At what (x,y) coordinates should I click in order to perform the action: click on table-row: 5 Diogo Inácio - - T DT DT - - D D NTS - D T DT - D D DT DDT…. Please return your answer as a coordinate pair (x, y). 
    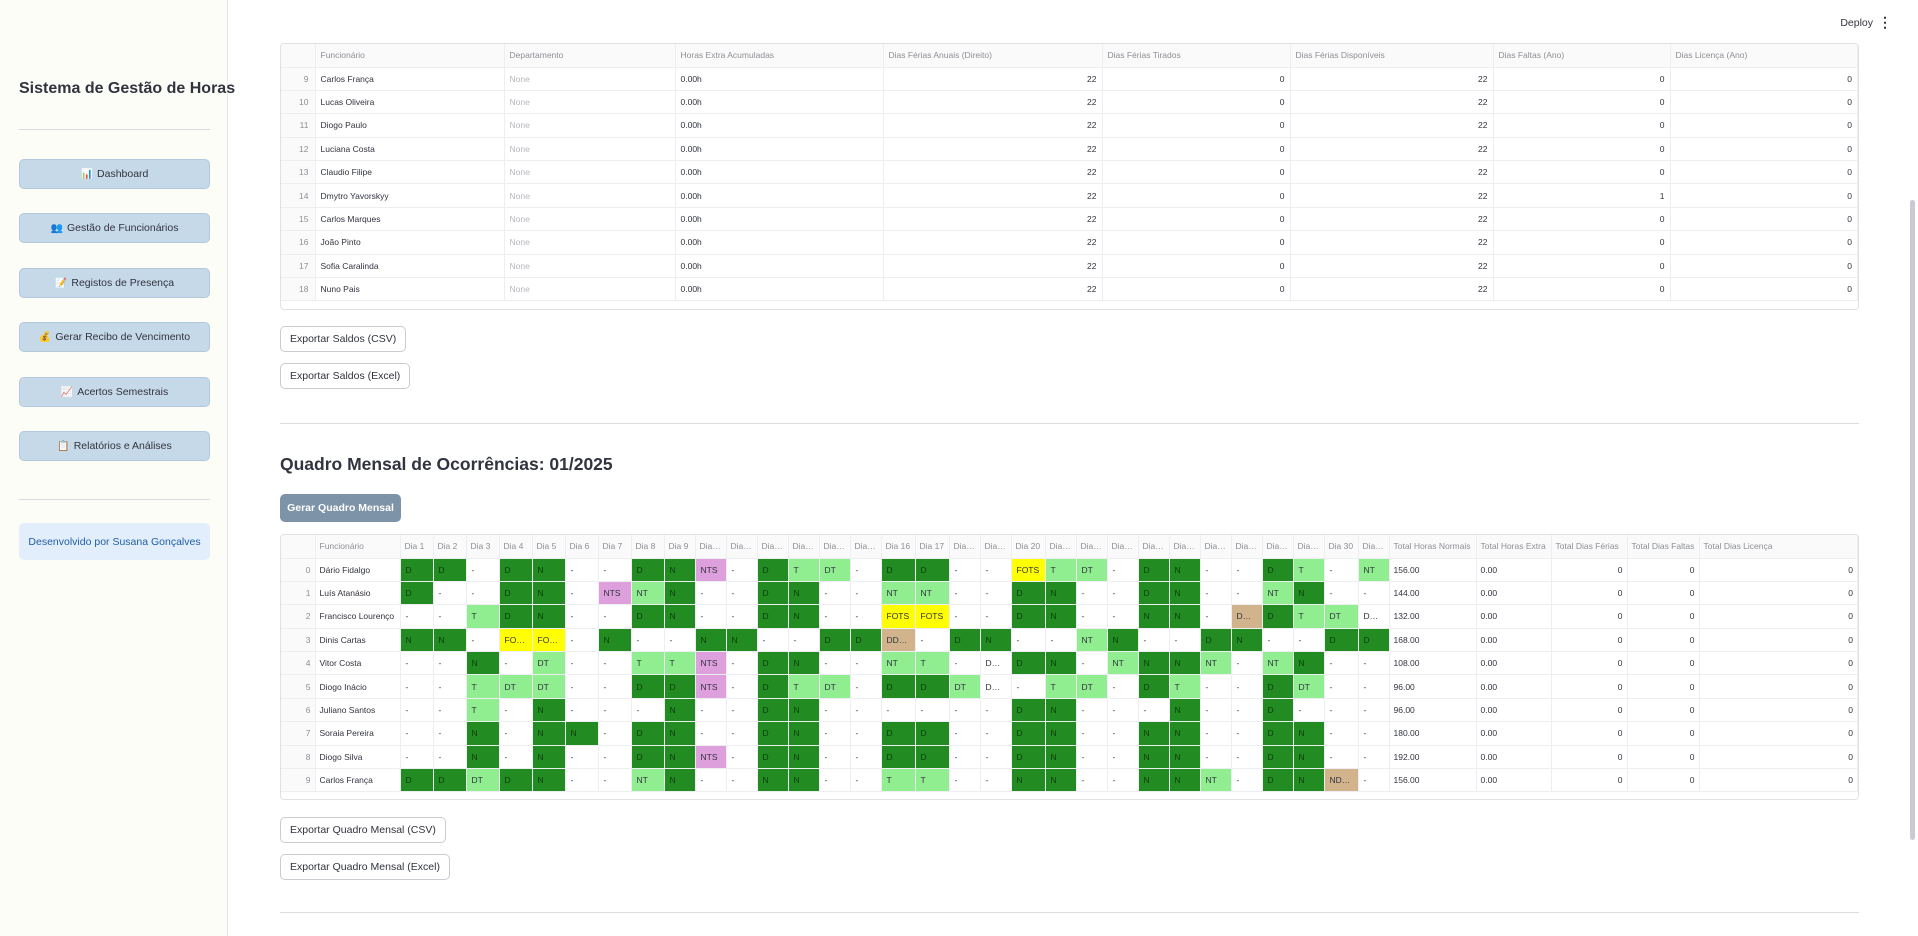
    Looking at the image, I should click on (1069, 686).